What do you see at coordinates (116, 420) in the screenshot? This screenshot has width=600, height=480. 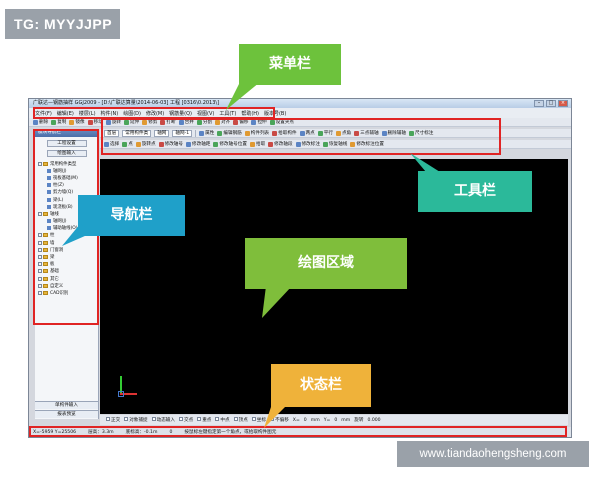 I see `snap-option-label: 正交` at bounding box center [116, 420].